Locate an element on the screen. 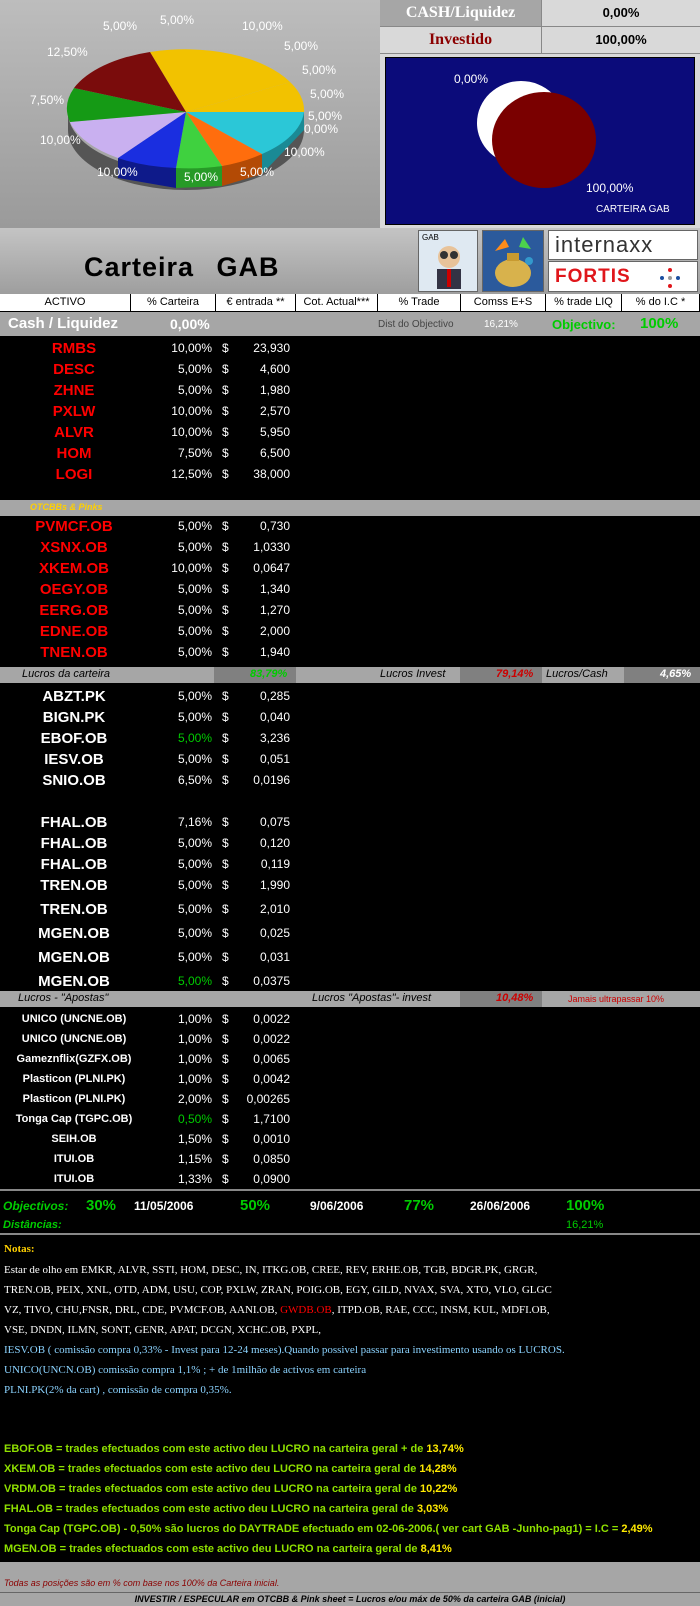  entry: 2,010 is located at coordinates (274, 909).